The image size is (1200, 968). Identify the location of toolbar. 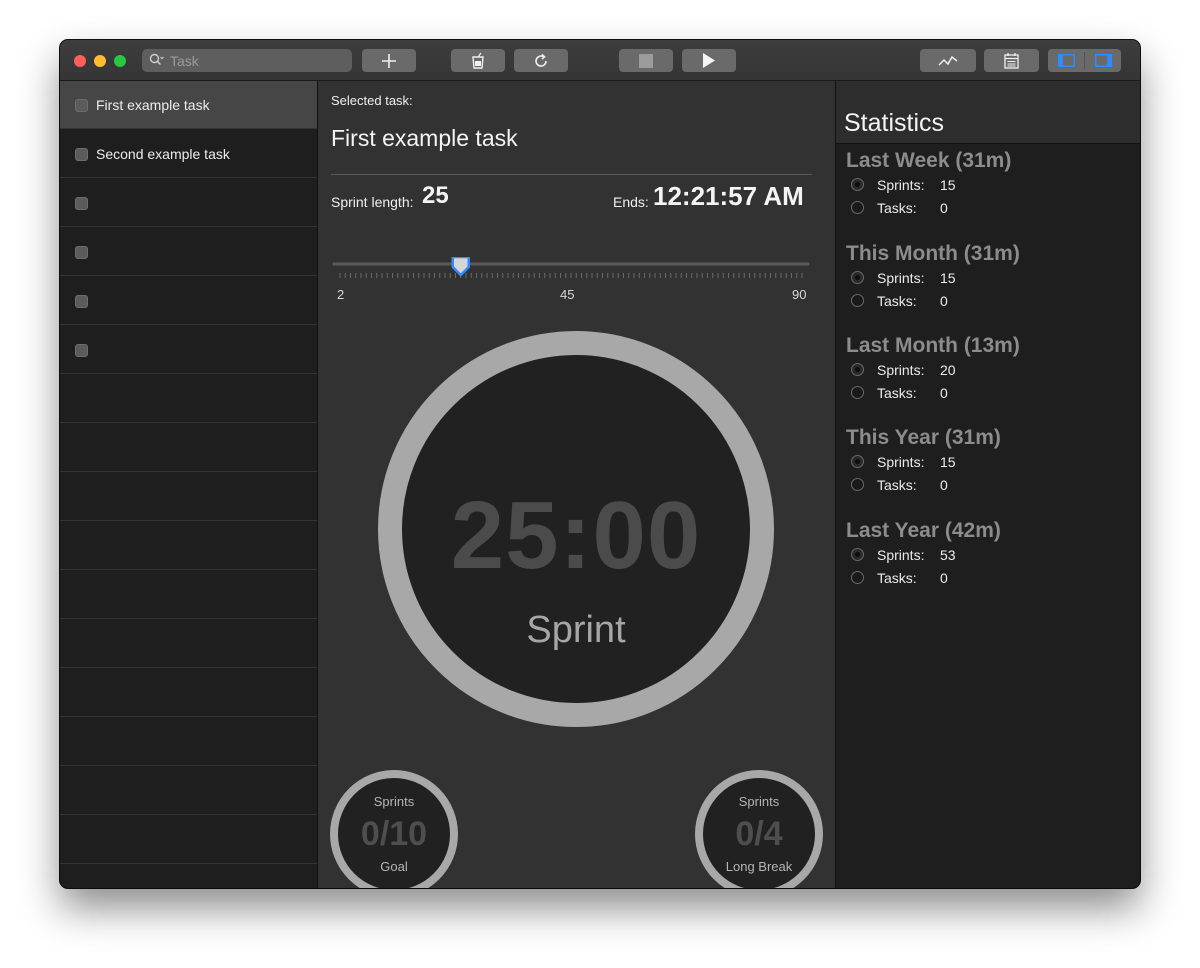
(600, 60).